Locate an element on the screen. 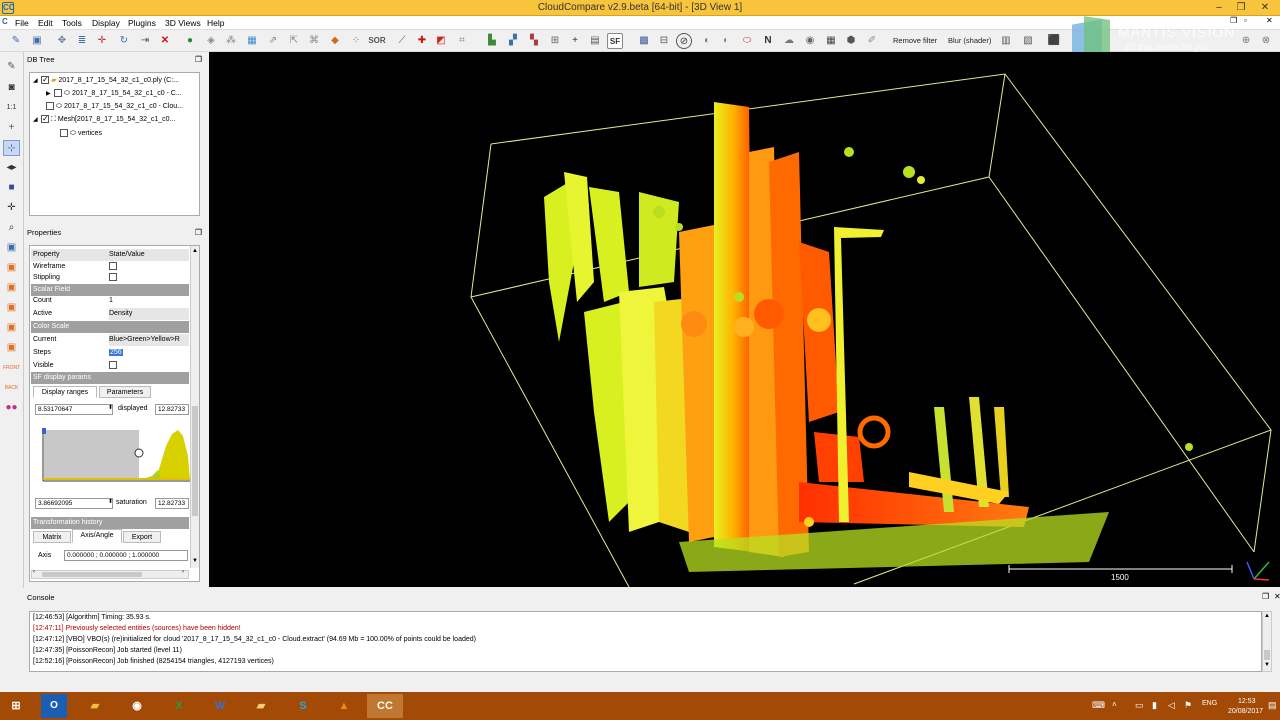  matrix-icon: ▦ is located at coordinates (831, 41).